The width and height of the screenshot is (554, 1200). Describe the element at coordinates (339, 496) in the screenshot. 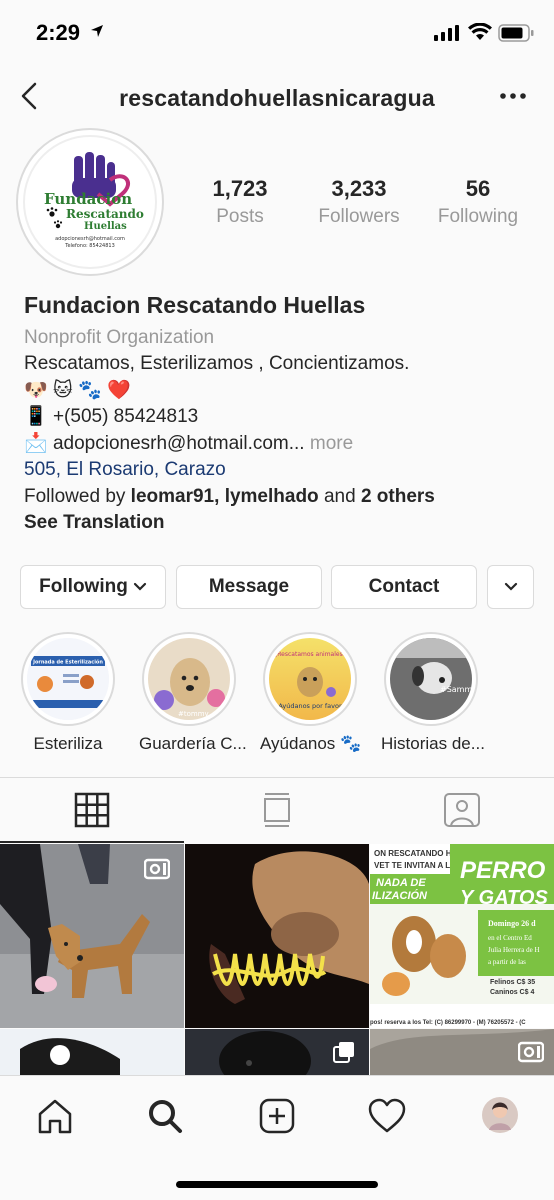

I see `followed-by-and: and` at that location.